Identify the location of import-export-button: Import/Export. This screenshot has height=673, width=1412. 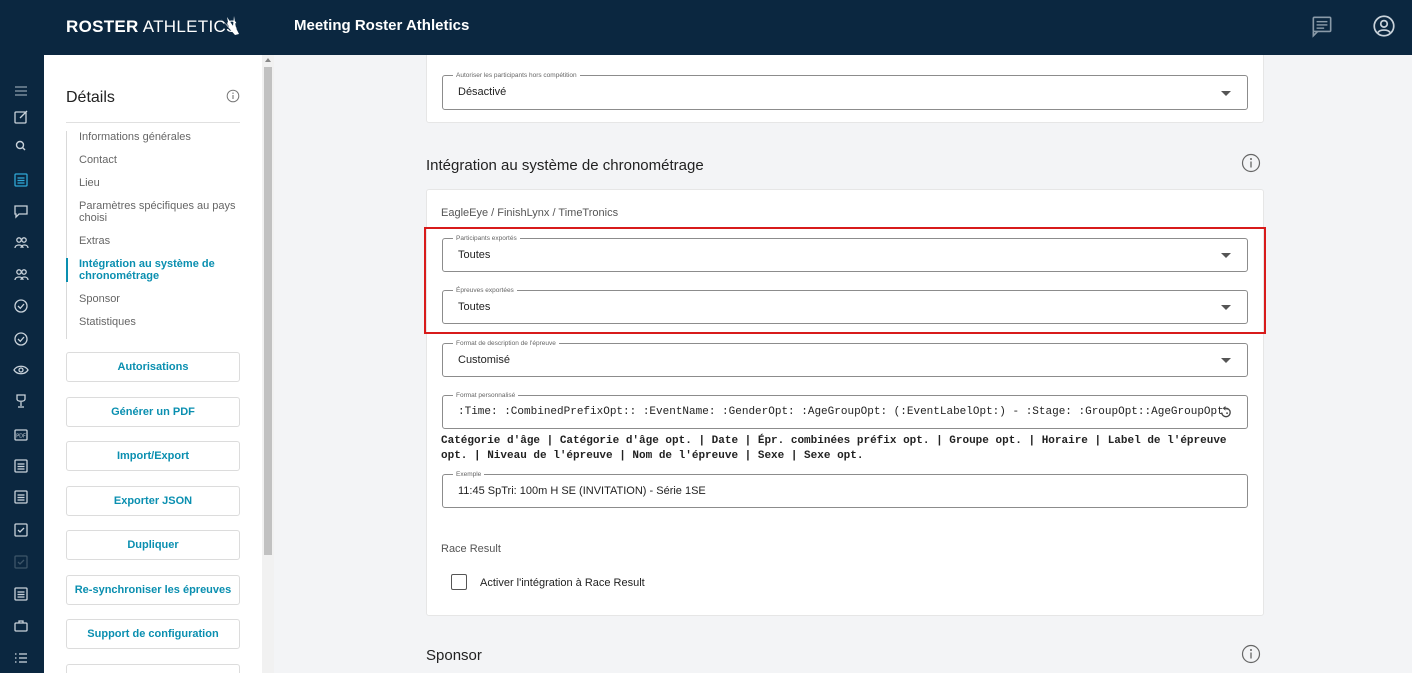
(153, 456).